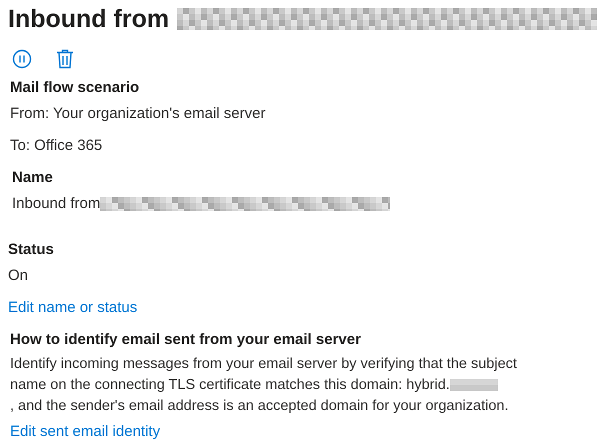 Image resolution: width=613 pixels, height=448 pixels. Describe the element at coordinates (259, 406) in the screenshot. I see `description-text: , and the sender's email address is an accepted domain for your organization.` at that location.